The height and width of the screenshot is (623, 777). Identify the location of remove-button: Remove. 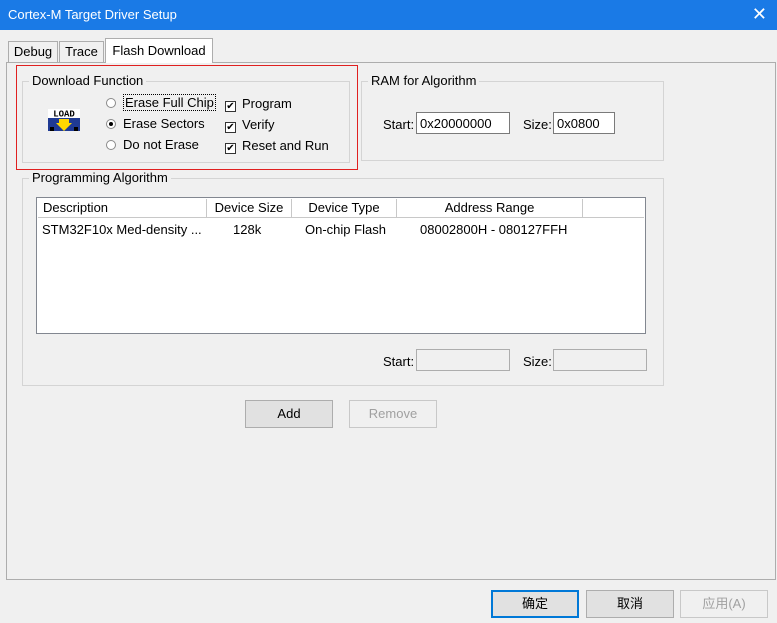
(393, 414).